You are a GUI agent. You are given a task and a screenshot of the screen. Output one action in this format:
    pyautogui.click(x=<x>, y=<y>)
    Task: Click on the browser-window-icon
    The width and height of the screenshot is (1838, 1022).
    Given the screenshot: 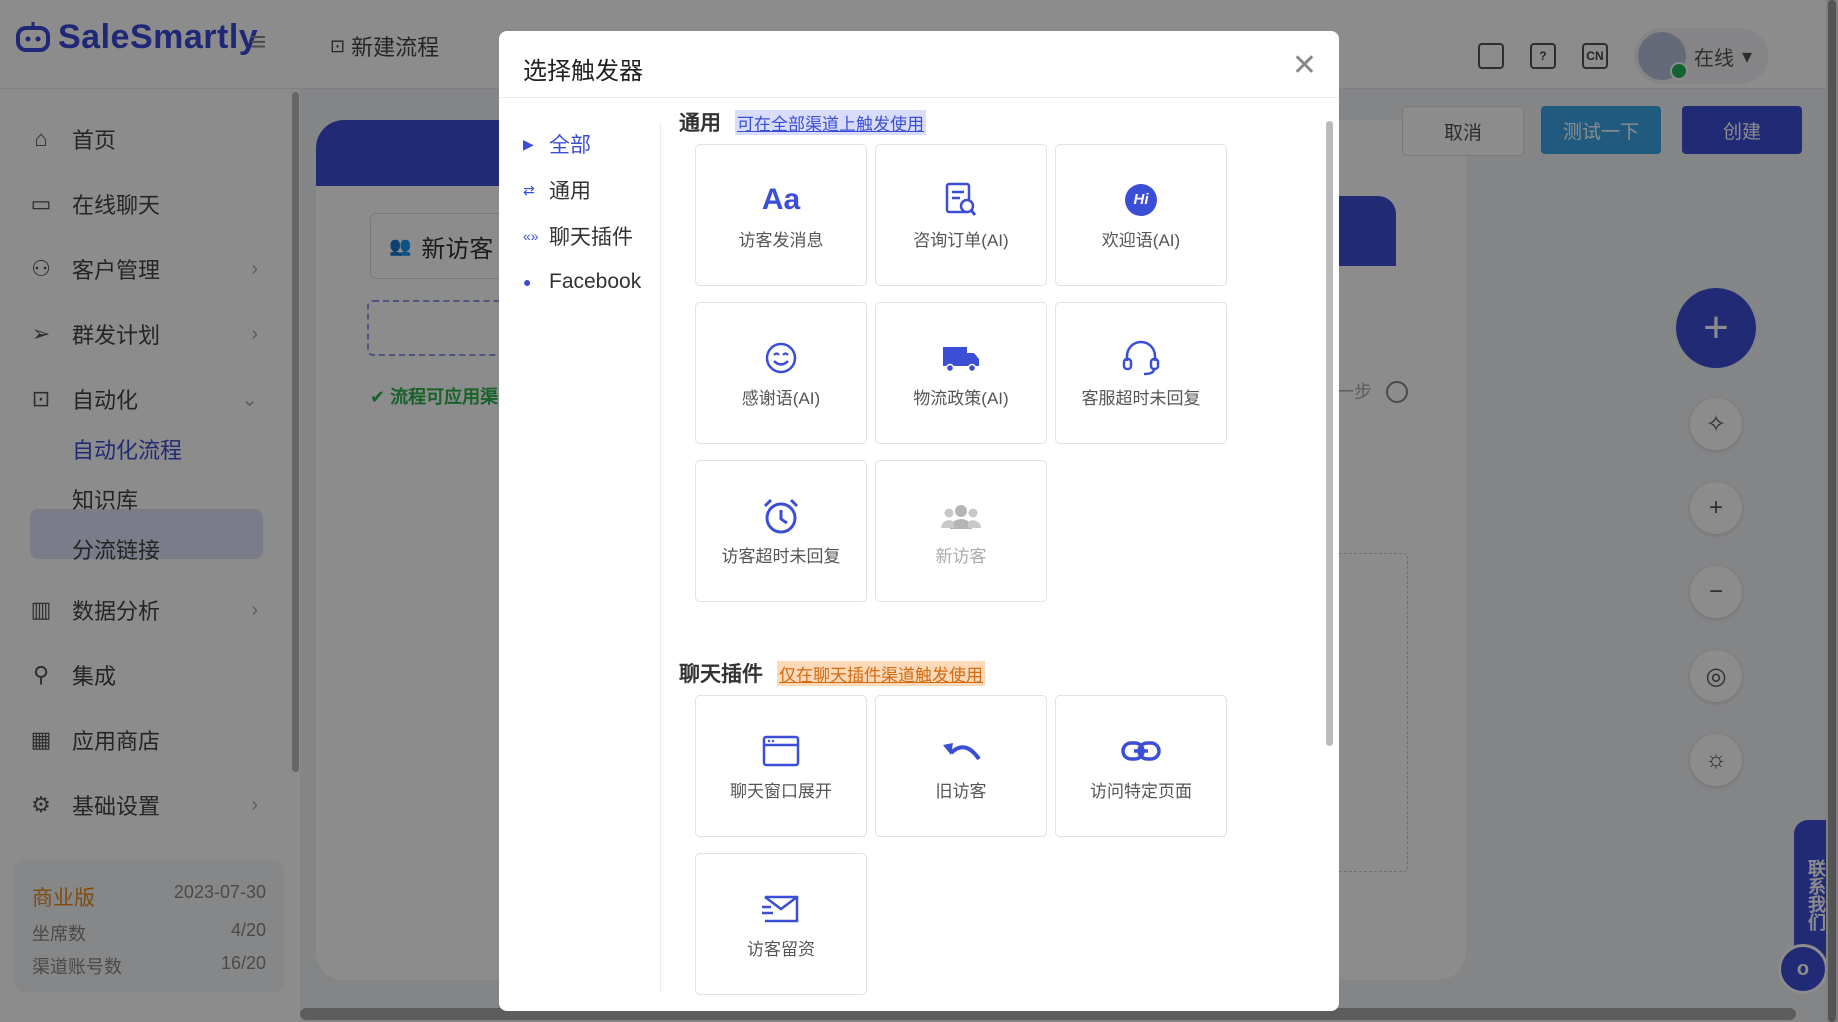 What is the action you would take?
    pyautogui.click(x=781, y=751)
    